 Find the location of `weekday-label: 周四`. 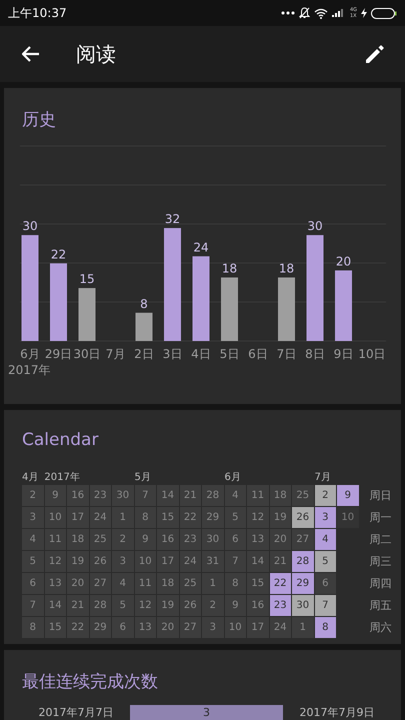

weekday-label: 周四 is located at coordinates (381, 584).